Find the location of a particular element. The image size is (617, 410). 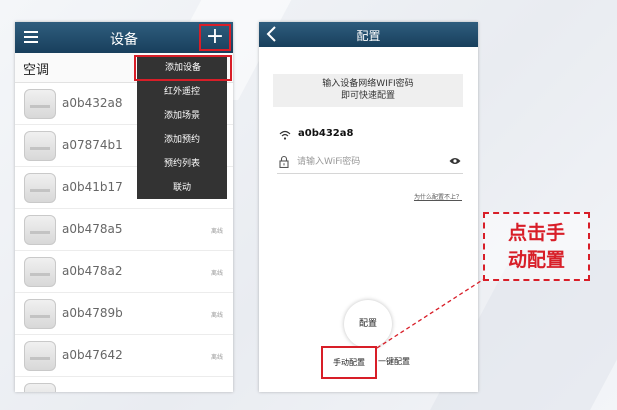

add-icon: + is located at coordinates (215, 37).